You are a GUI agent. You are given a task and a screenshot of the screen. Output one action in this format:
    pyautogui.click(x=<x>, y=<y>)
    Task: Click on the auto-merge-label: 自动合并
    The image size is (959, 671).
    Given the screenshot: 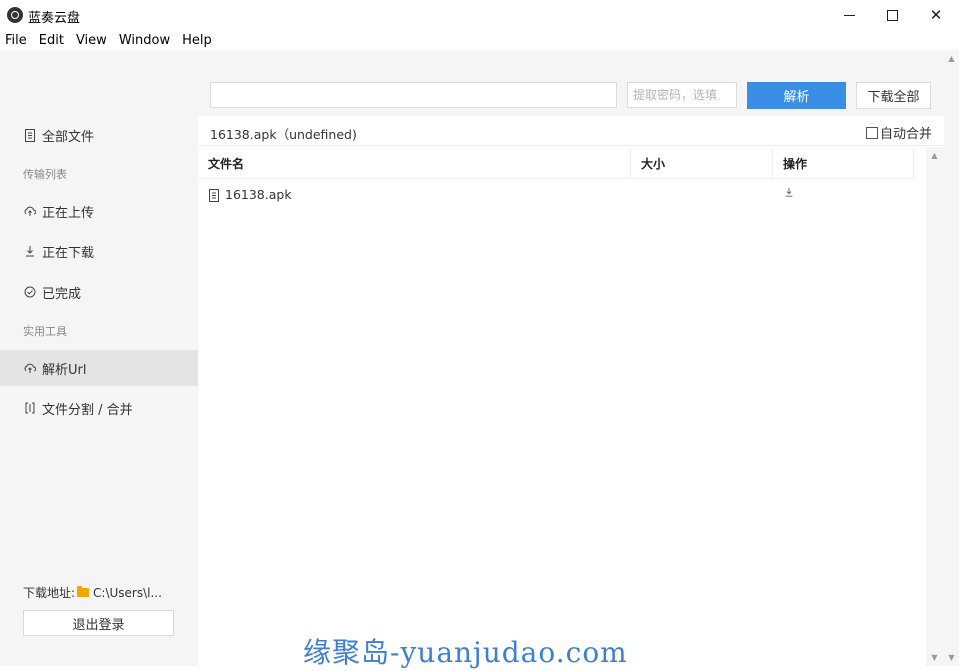 What is the action you would take?
    pyautogui.click(x=905, y=134)
    